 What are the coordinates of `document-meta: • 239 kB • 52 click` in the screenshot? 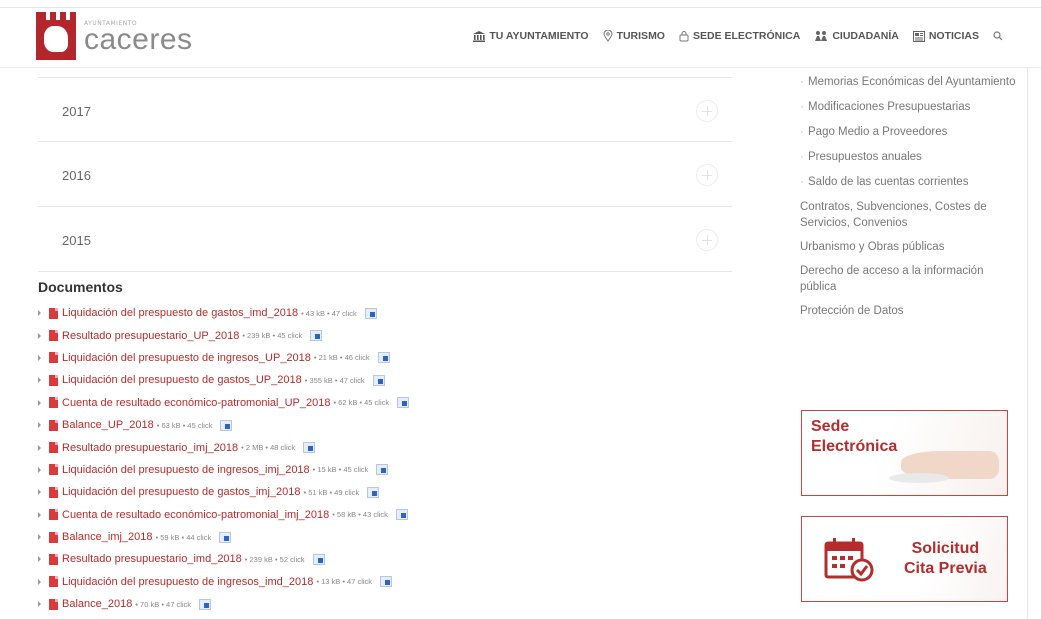 It's located at (274, 559).